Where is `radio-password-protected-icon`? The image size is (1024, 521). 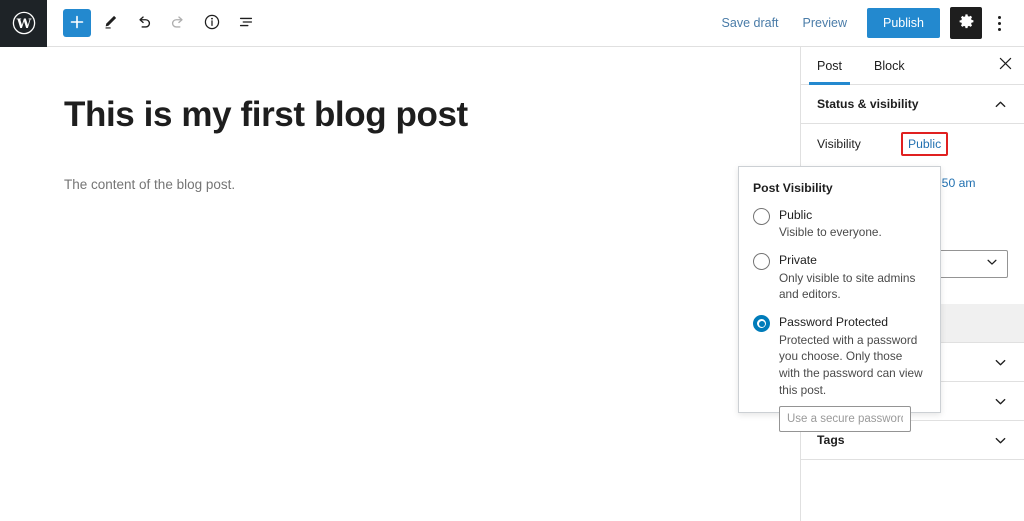 radio-password-protected-icon is located at coordinates (761, 324).